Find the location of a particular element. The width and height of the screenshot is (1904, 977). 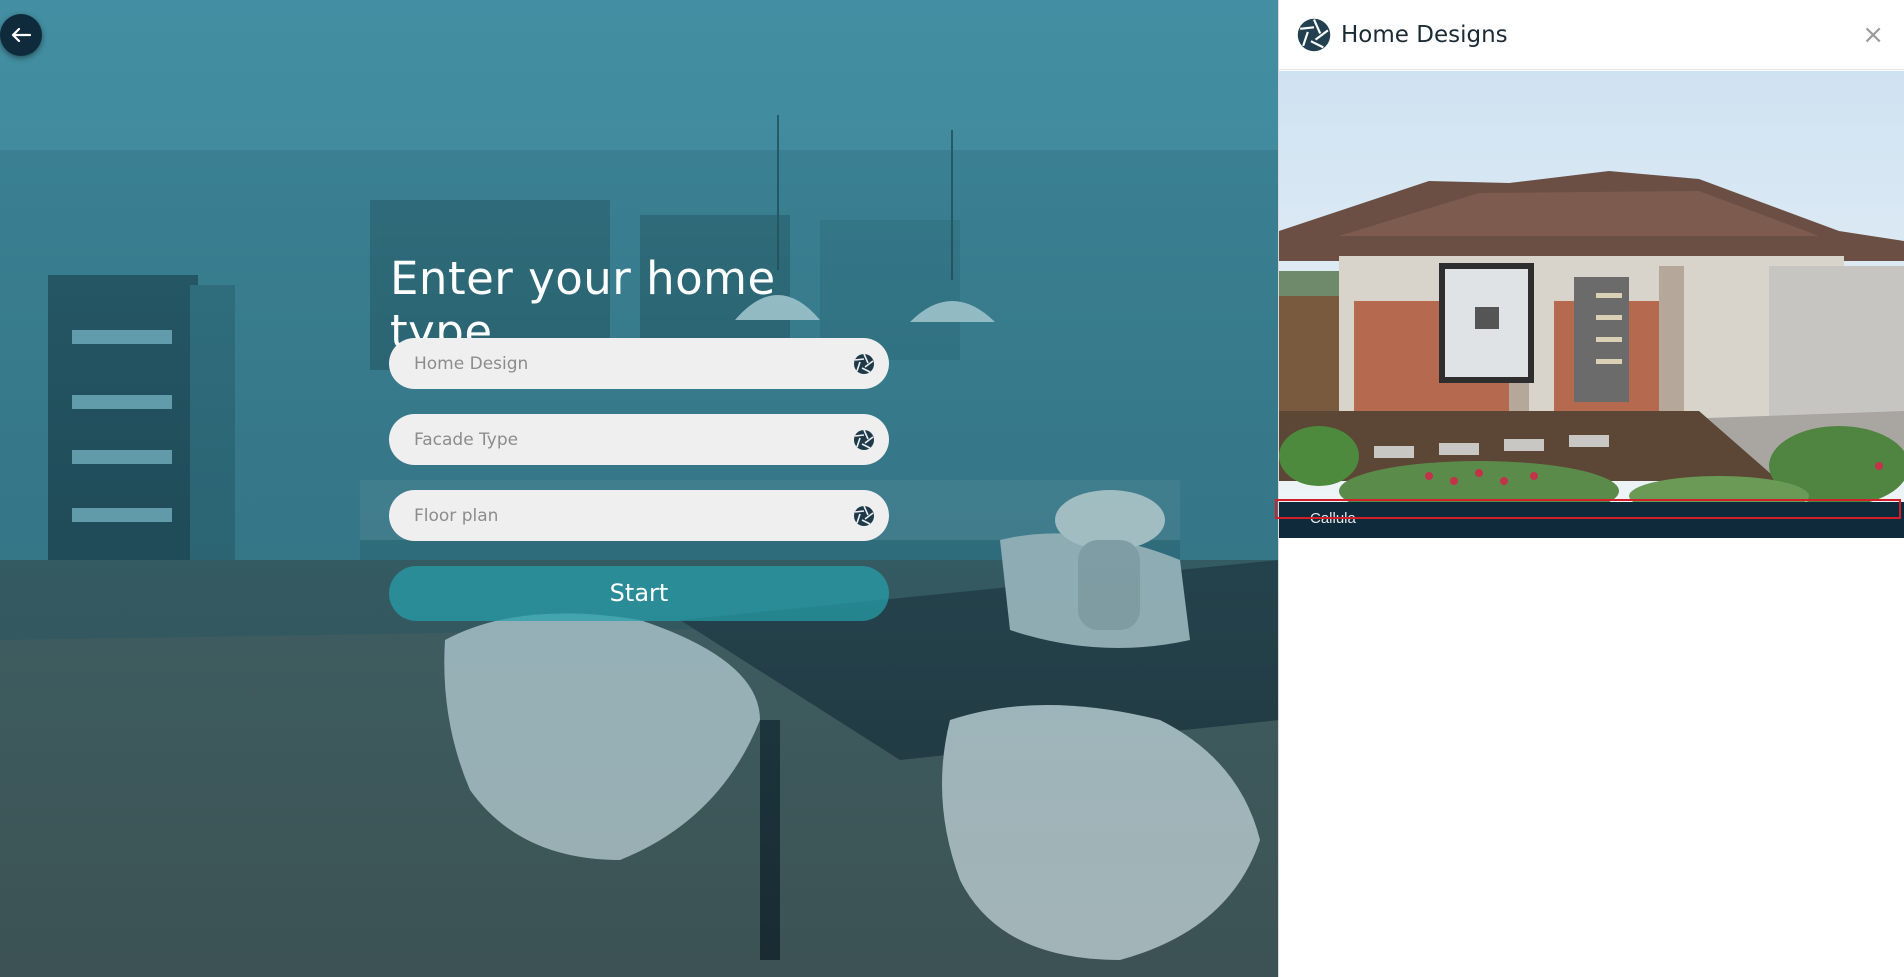

home-design-field: Home Design is located at coordinates (639, 363).